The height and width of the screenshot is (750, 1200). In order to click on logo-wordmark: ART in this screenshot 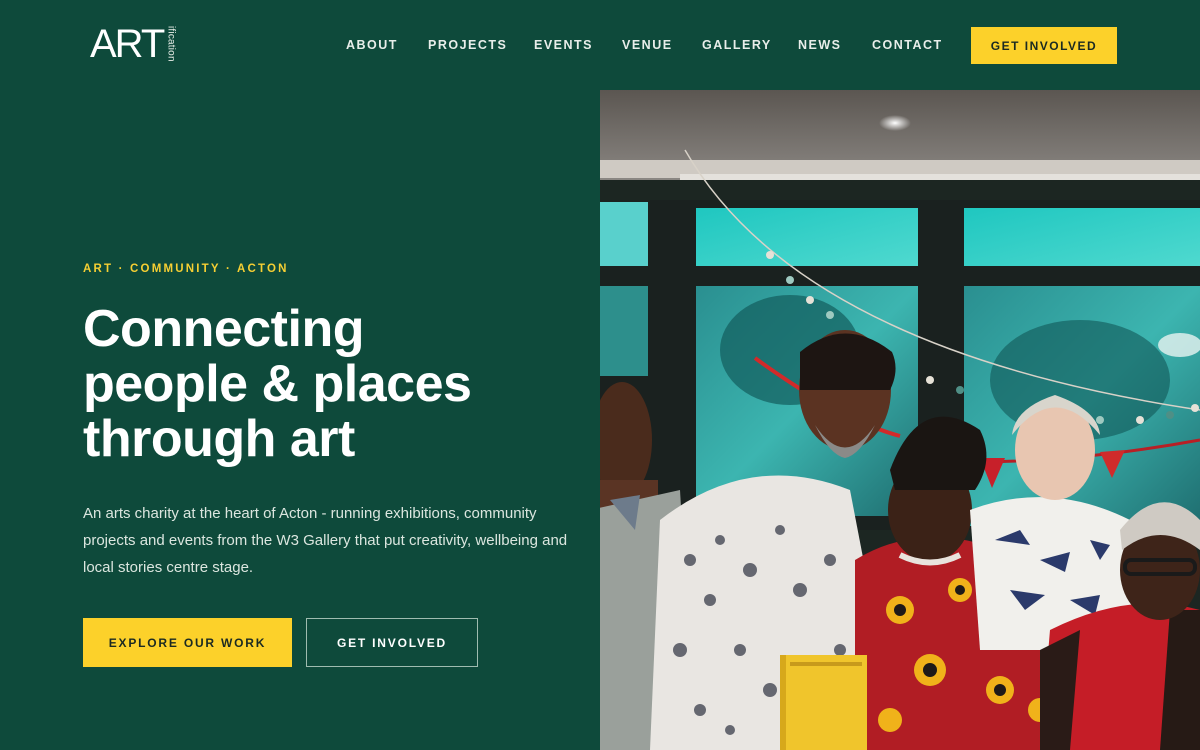, I will do `click(127, 44)`.